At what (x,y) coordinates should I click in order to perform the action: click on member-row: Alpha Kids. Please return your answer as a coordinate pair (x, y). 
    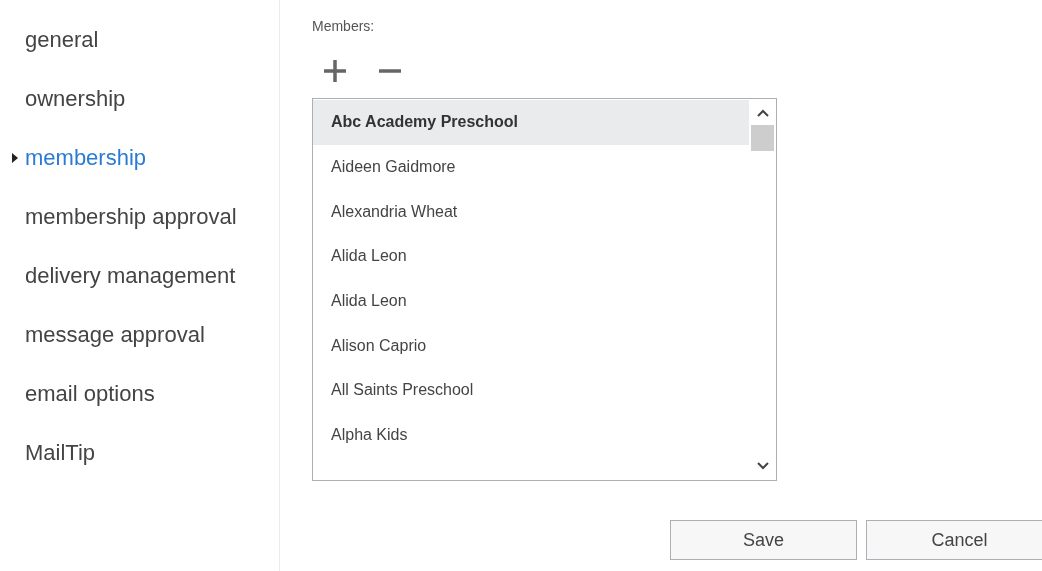
    Looking at the image, I should click on (531, 435).